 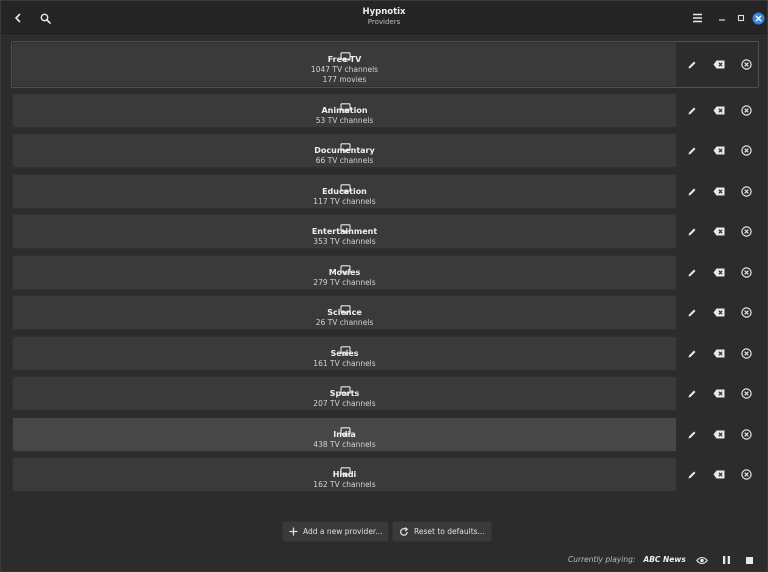 I want to click on provider-channels: 353 TV channels, so click(x=344, y=241).